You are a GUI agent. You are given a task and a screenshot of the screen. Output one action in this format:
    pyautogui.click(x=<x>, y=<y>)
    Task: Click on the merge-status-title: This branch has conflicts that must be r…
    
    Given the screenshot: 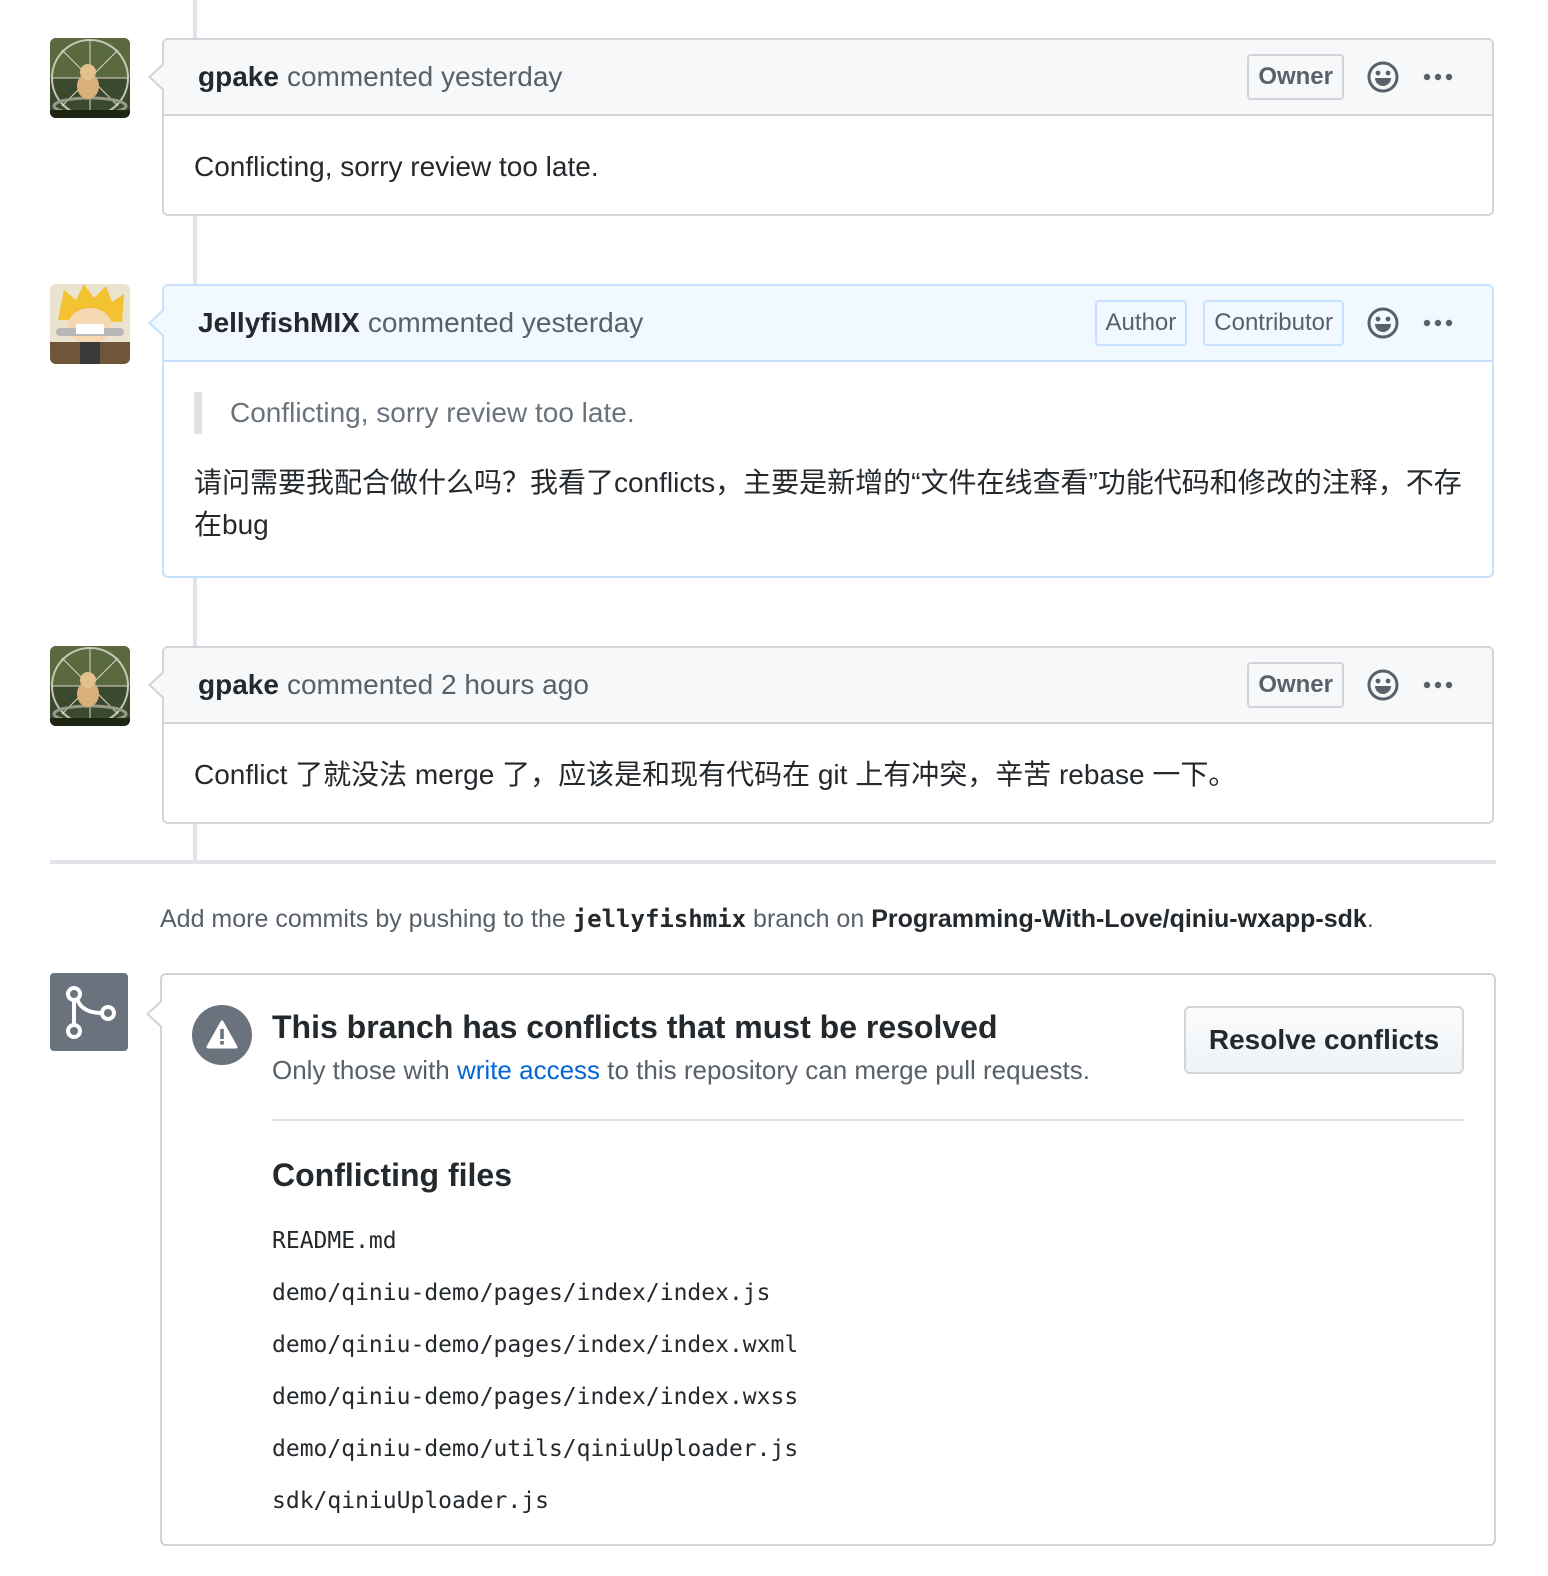 What is the action you would take?
    pyautogui.click(x=635, y=1027)
    